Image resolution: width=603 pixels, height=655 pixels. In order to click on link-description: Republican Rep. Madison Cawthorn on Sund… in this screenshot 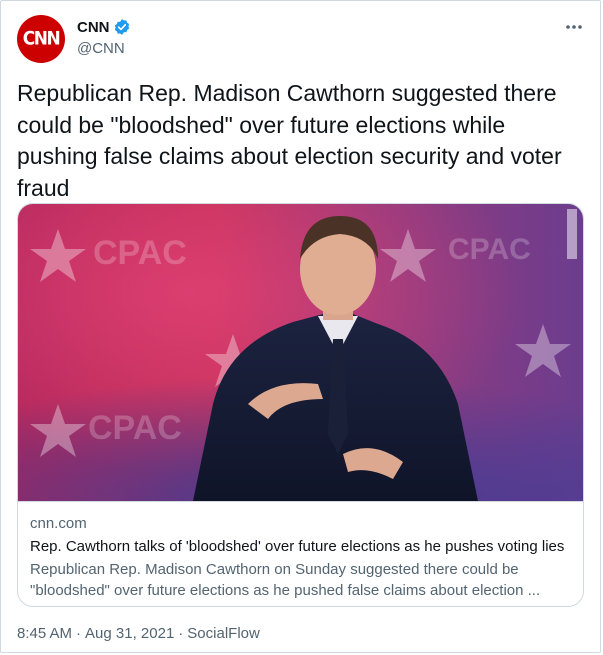, I will do `click(300, 580)`.